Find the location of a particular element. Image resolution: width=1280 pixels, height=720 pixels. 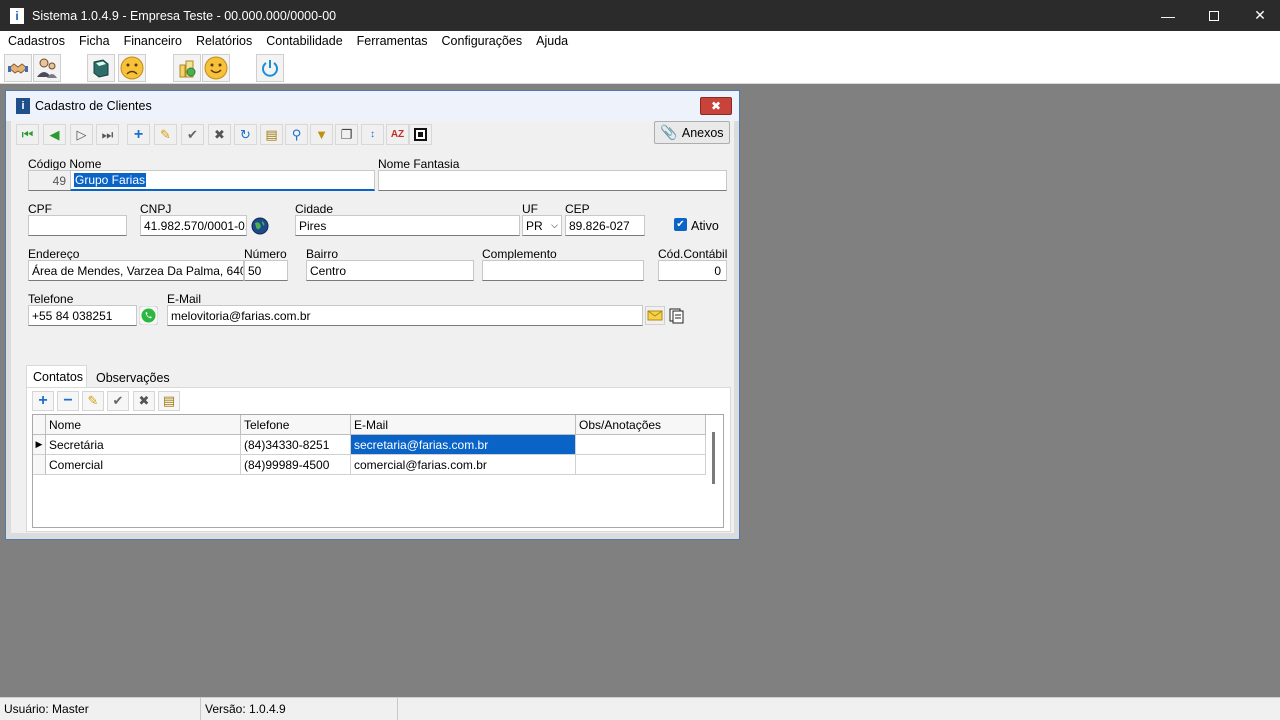

paperclip-icon: 📎 is located at coordinates (669, 132).